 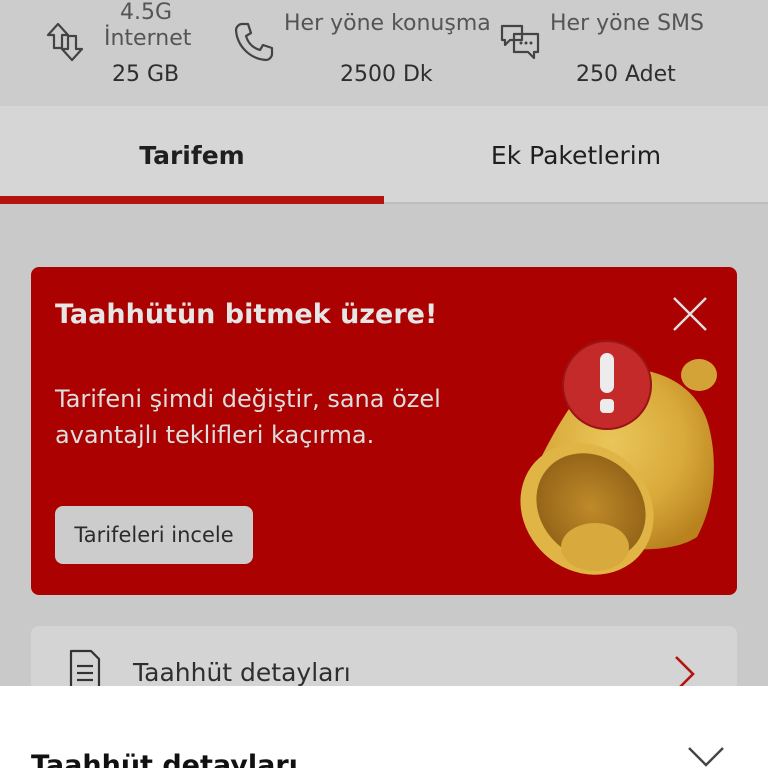 I want to click on active-tab-indicator, so click(x=192, y=200).